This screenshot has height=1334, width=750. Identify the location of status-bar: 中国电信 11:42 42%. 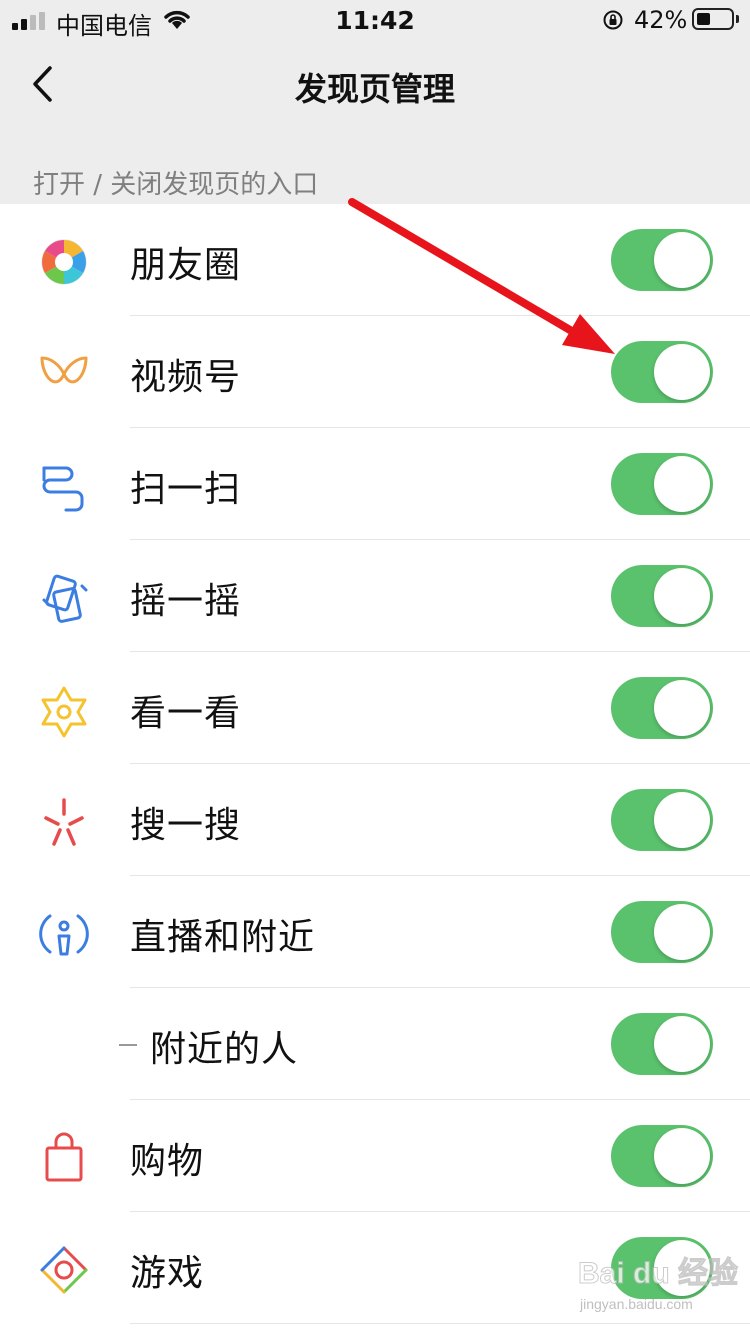
(375, 20).